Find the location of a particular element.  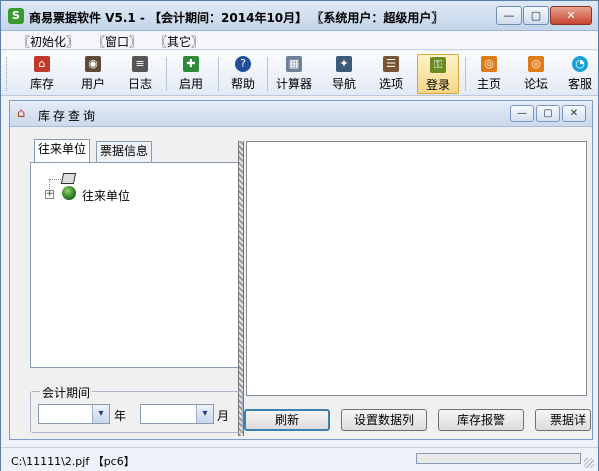

toolbar-help-button: ? 帮助 is located at coordinates (243, 74).